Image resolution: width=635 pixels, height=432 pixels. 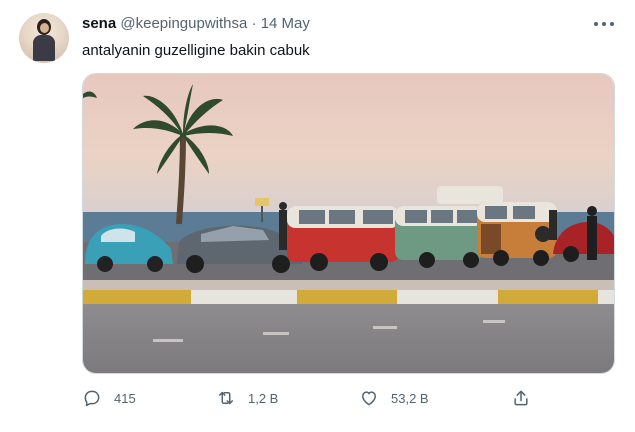 I want to click on avatar, so click(x=44, y=38).